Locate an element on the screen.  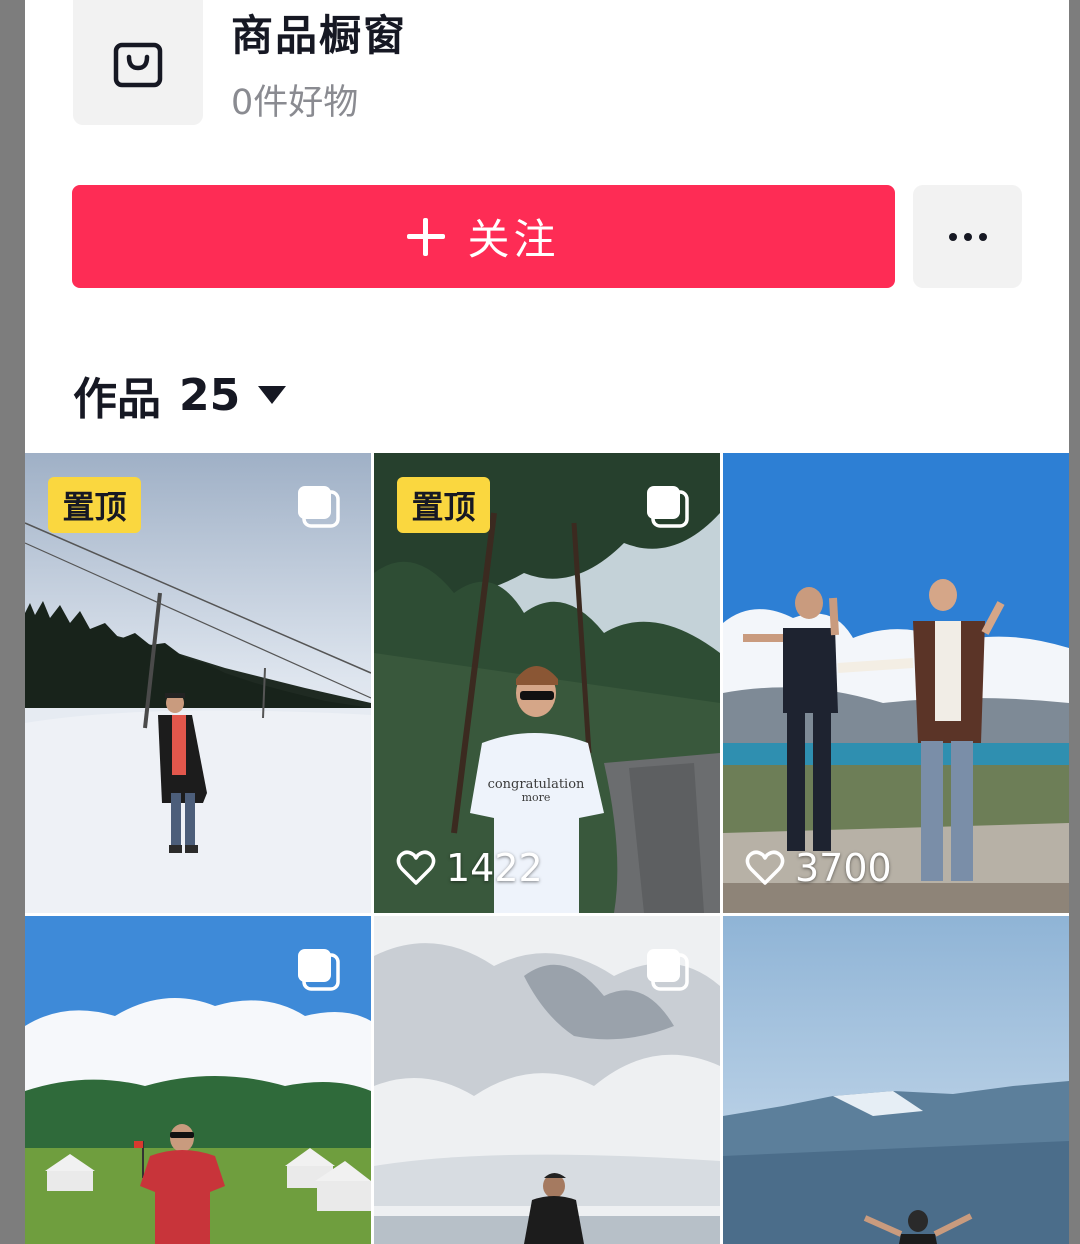
more-button is located at coordinates (967, 236).